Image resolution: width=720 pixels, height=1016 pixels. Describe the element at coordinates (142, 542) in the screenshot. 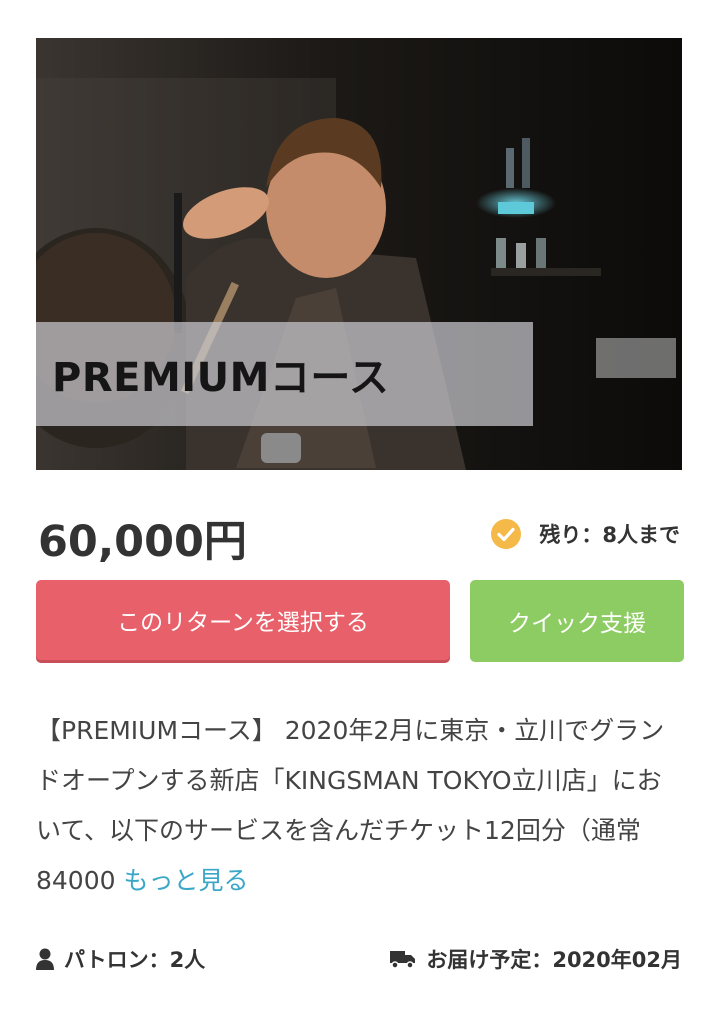

I see `price: 60,000円` at that location.